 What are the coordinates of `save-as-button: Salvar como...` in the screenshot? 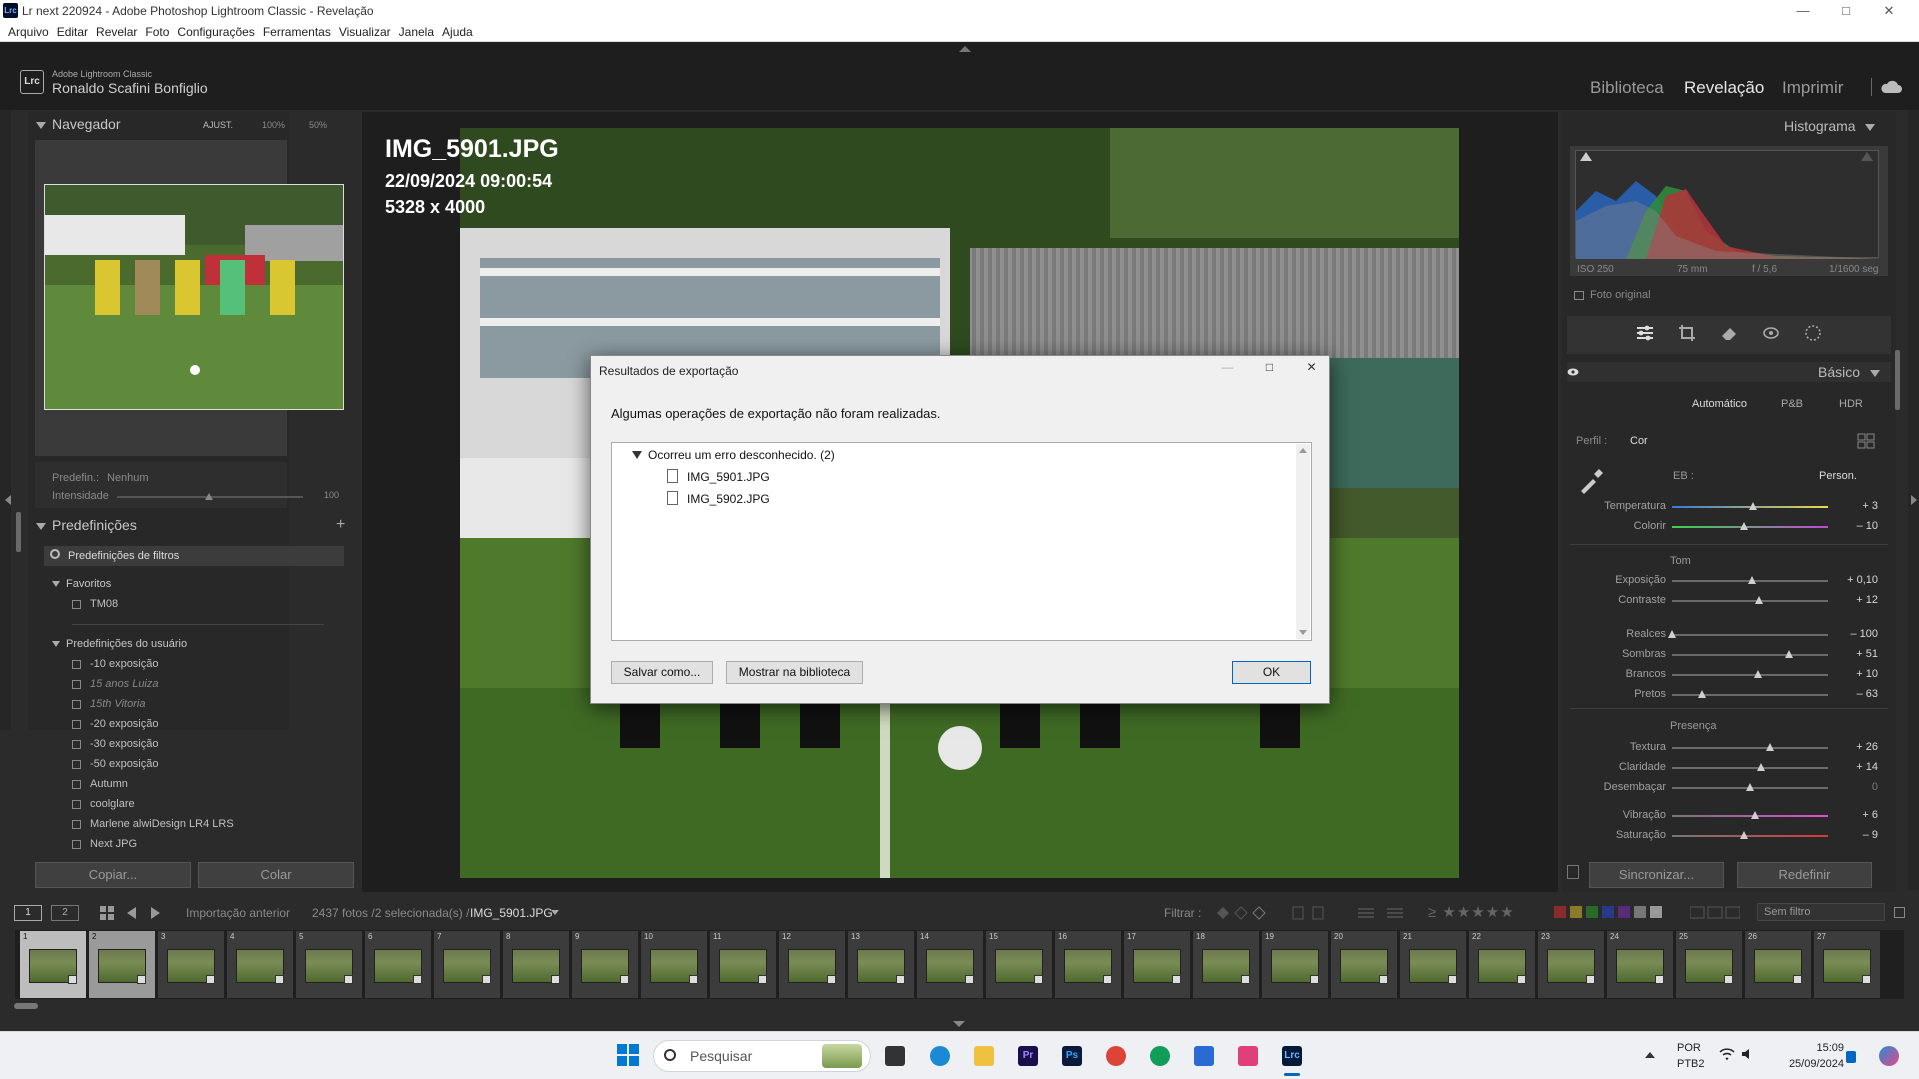 It's located at (662, 672).